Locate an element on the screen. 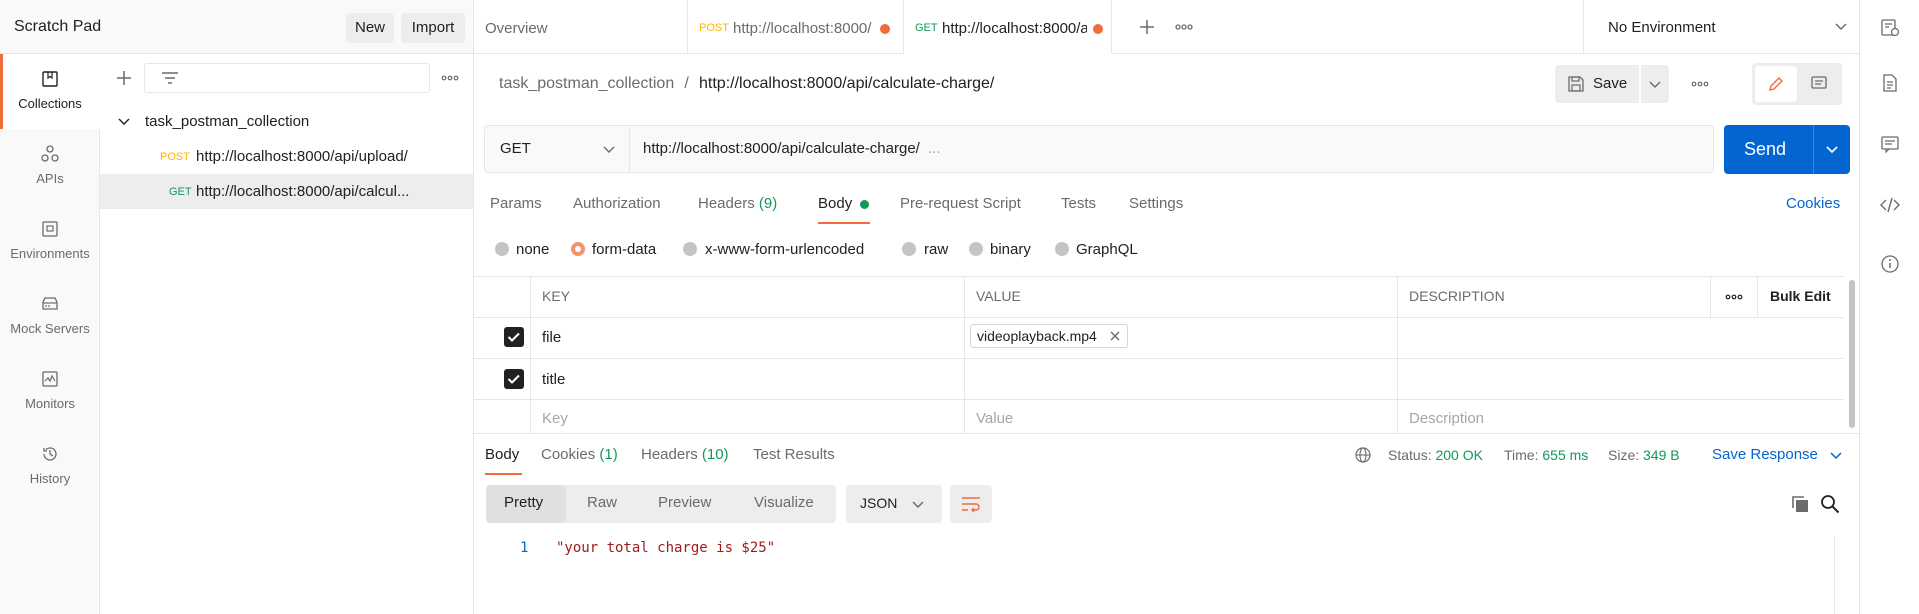  size-value: 349 B is located at coordinates (1661, 455).